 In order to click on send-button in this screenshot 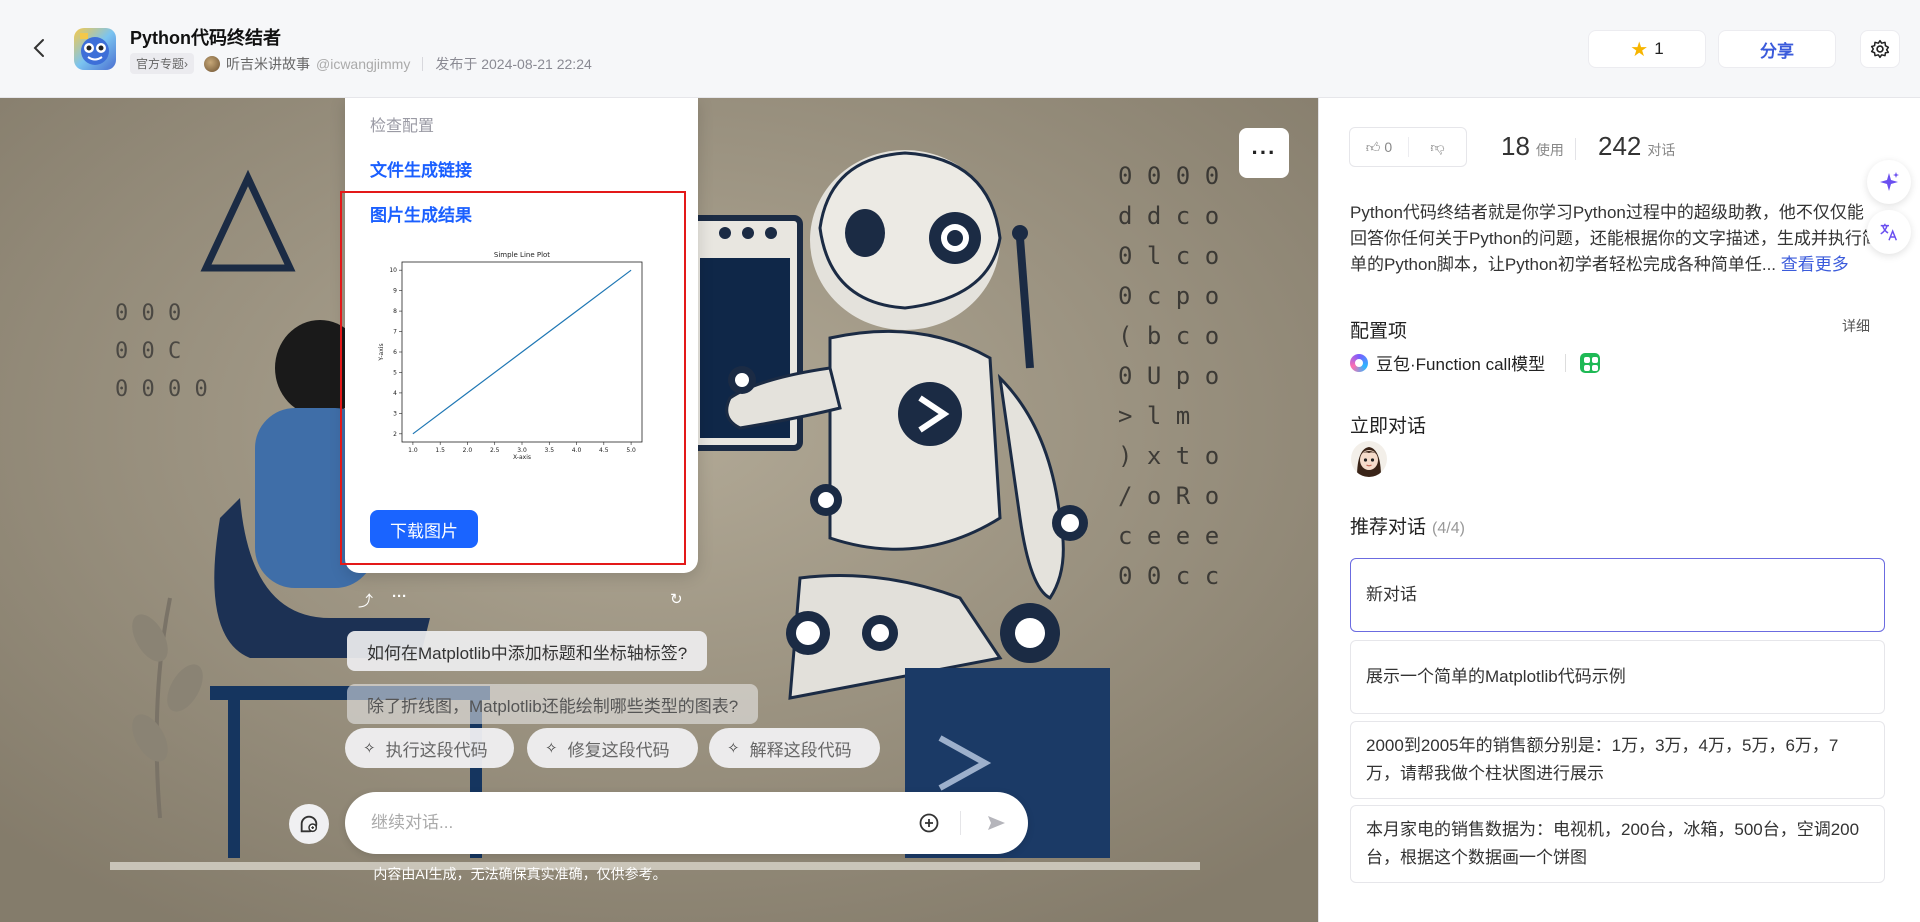, I will do `click(996, 823)`.